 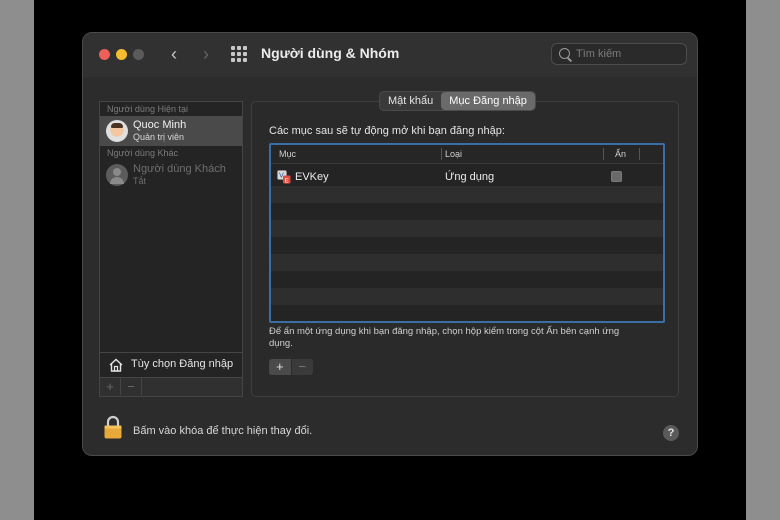 What do you see at coordinates (280, 367) in the screenshot?
I see `add-login-item-button: +` at bounding box center [280, 367].